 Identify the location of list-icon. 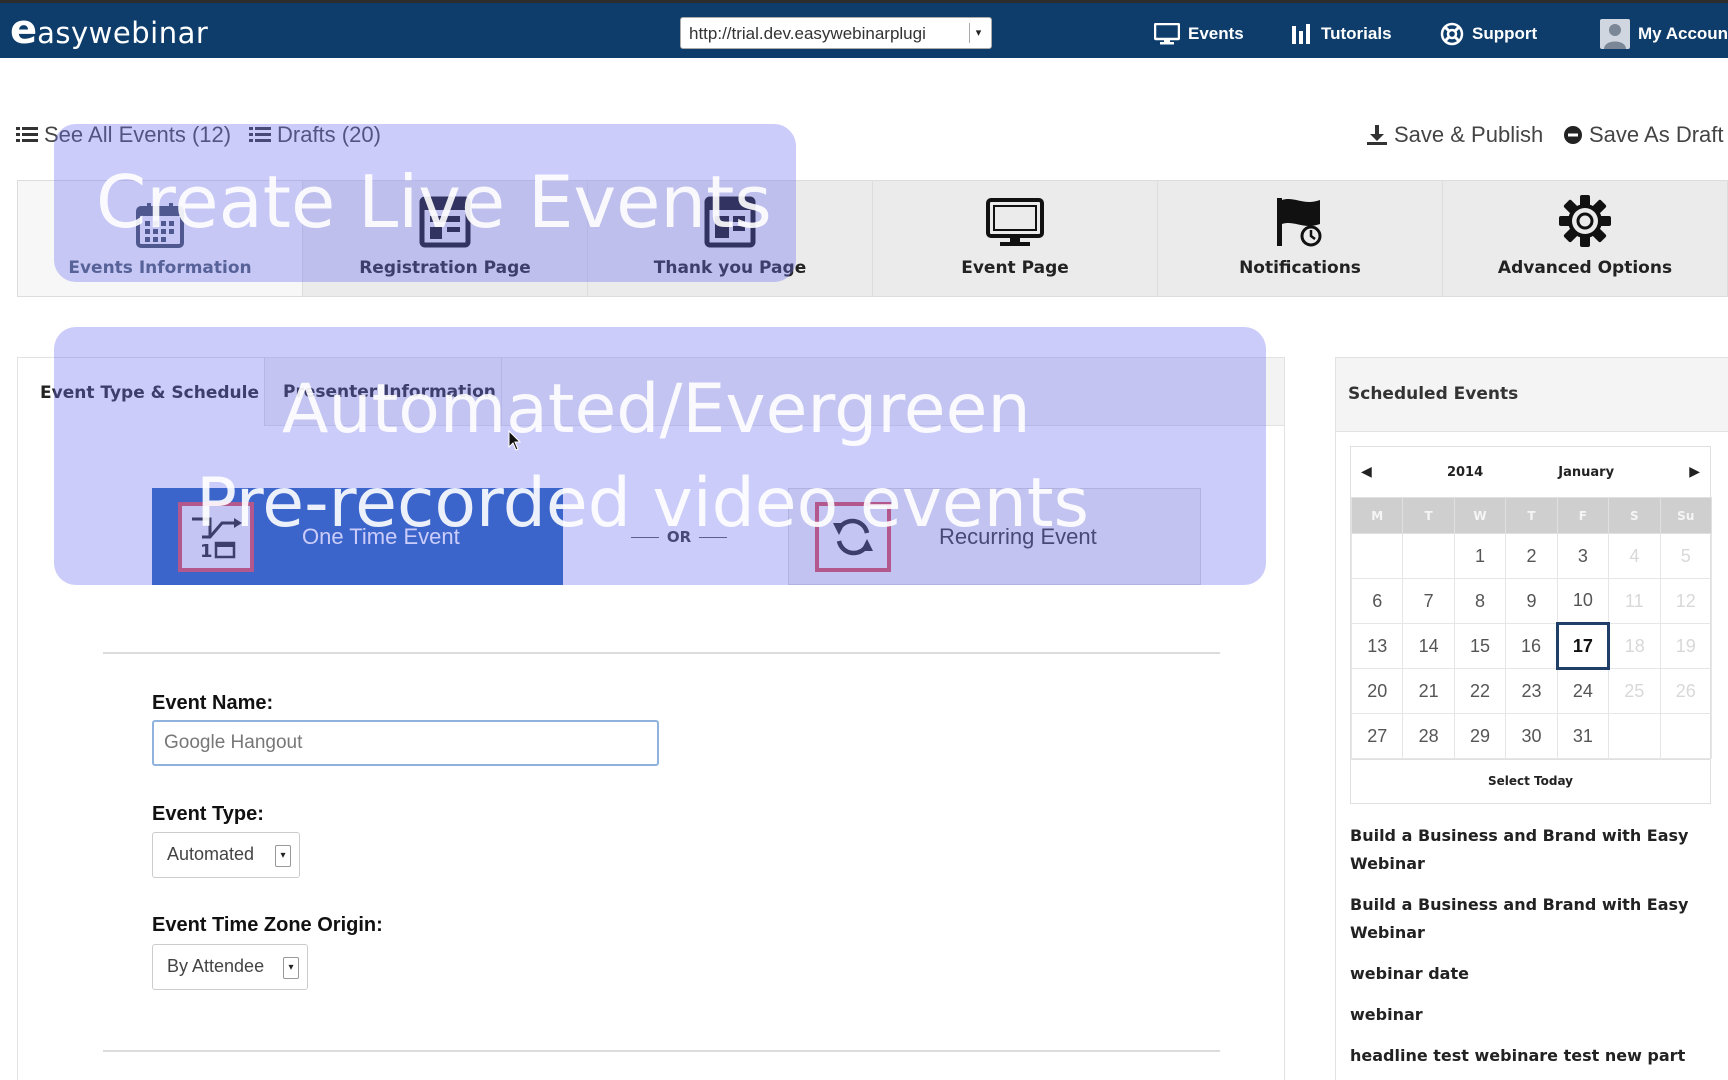
(27, 134).